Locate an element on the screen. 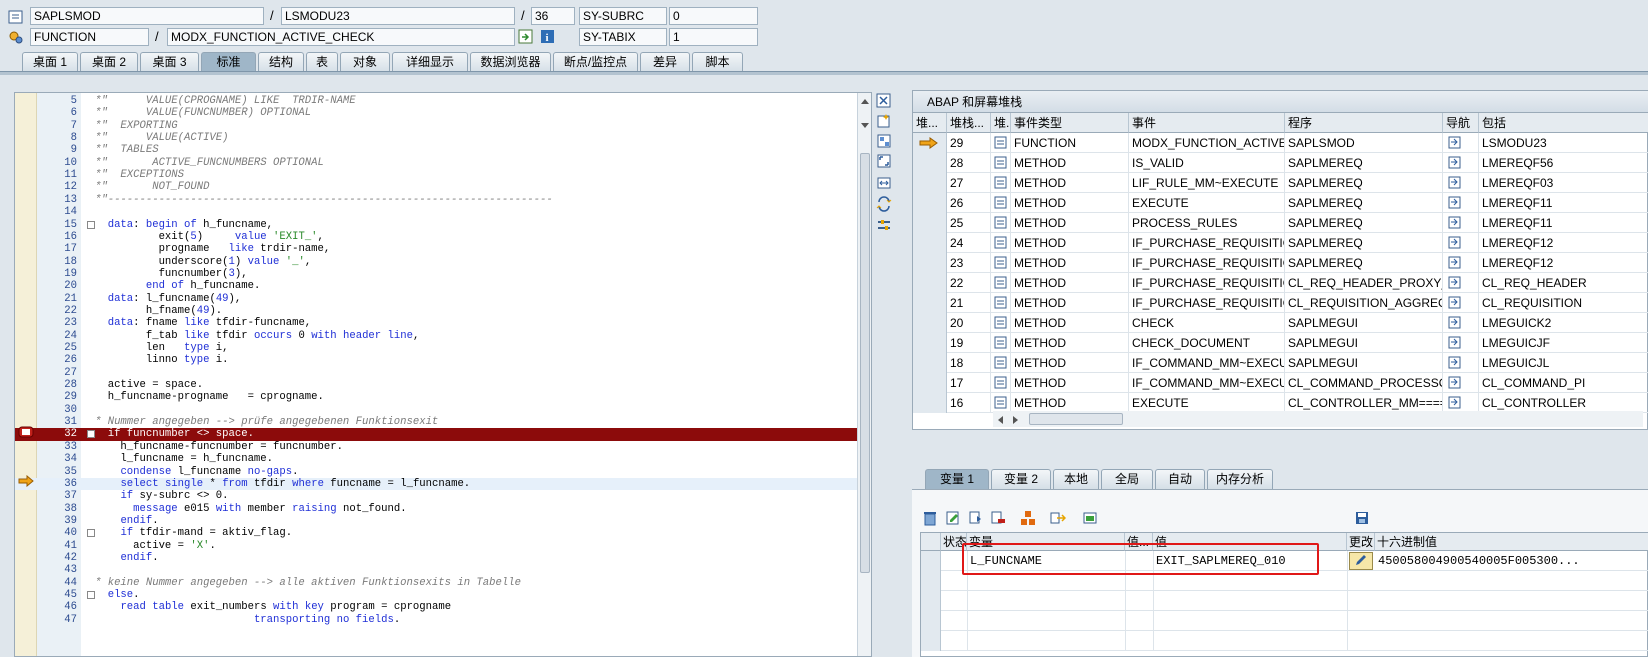 The image size is (1648, 657). tab-4: 标准 is located at coordinates (228, 62).